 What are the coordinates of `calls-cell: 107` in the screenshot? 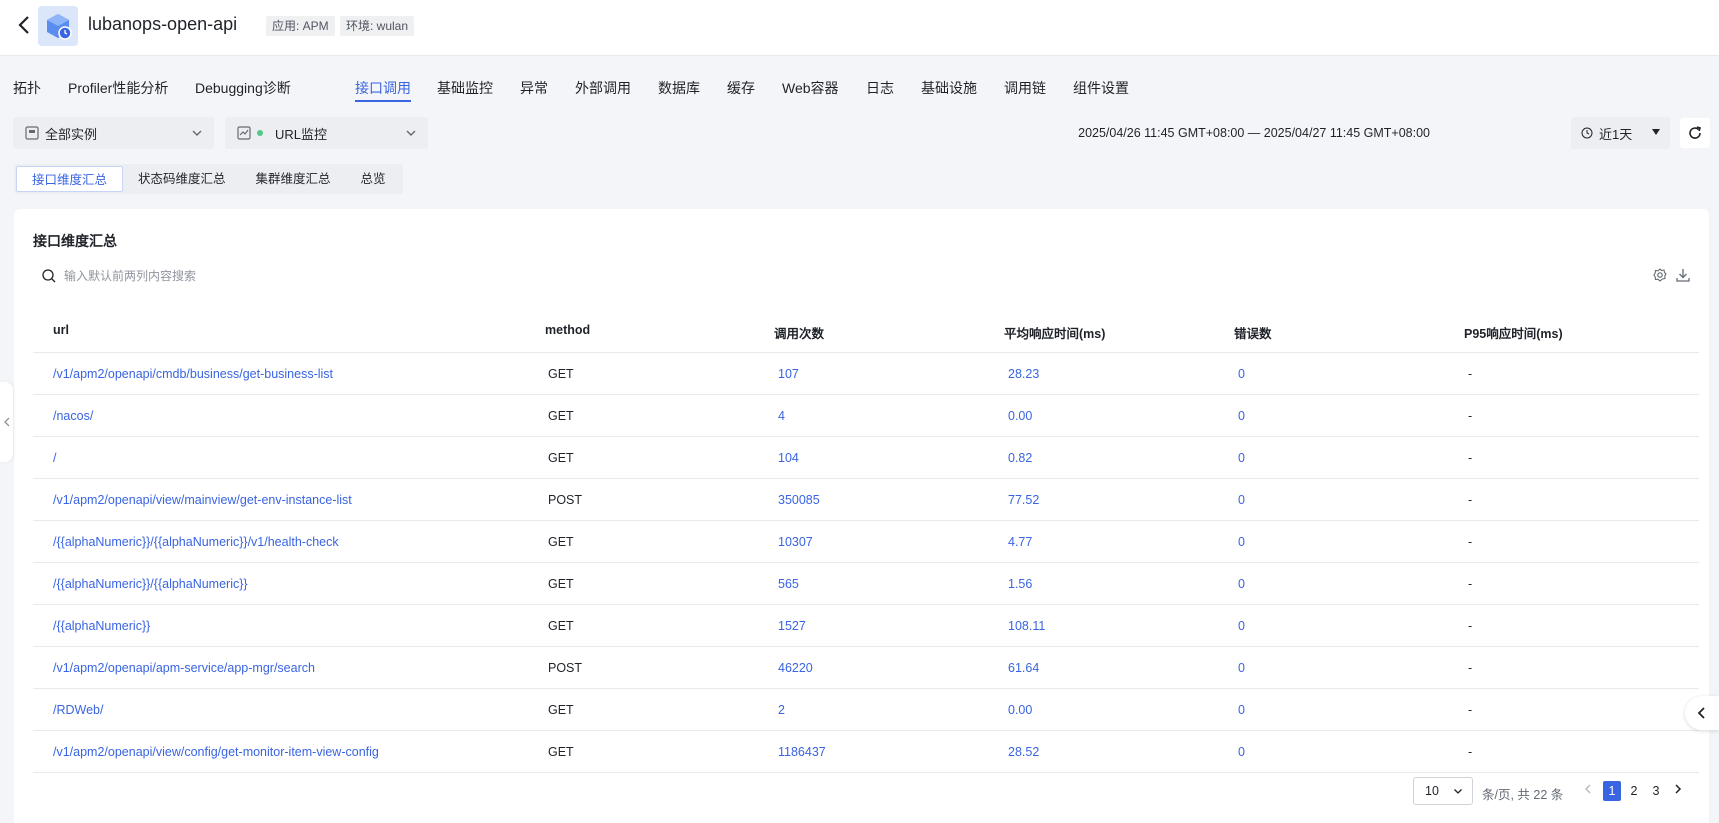 It's located at (788, 374).